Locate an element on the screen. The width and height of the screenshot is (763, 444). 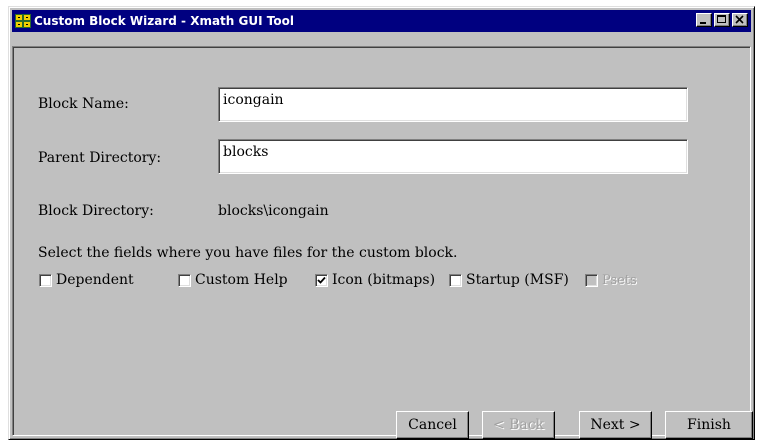
block-directory-label: Block Directory: is located at coordinates (96, 211).